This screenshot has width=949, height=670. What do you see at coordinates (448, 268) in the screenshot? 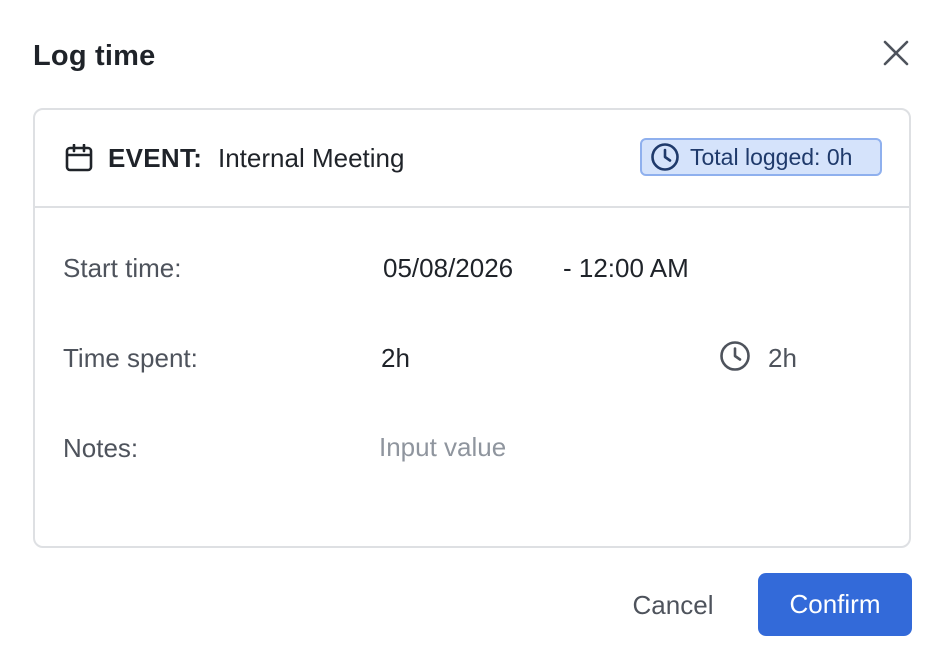
I see `start-date-picker: 05/08/2026` at bounding box center [448, 268].